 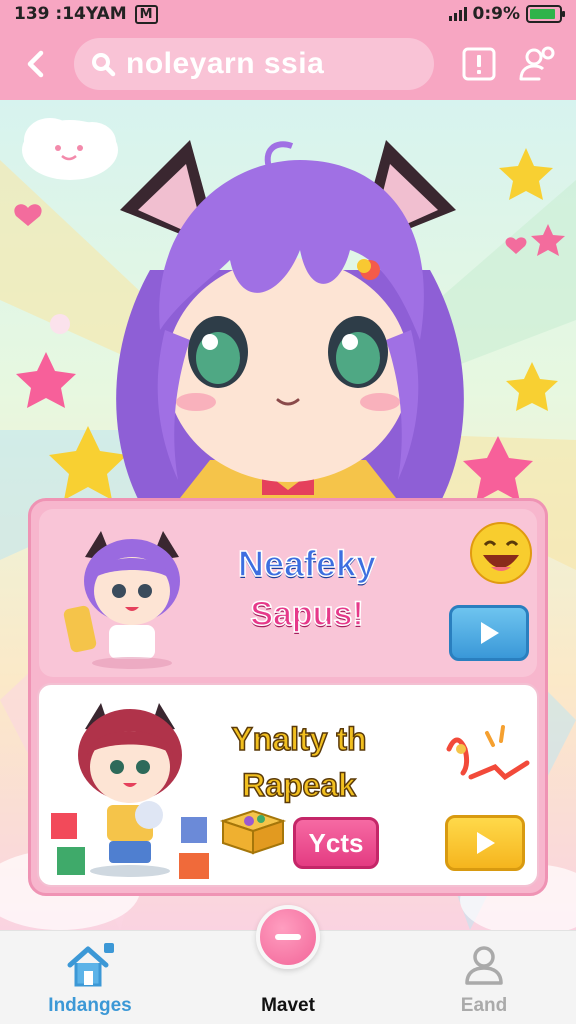 What do you see at coordinates (457, 14) in the screenshot?
I see `signal-icon` at bounding box center [457, 14].